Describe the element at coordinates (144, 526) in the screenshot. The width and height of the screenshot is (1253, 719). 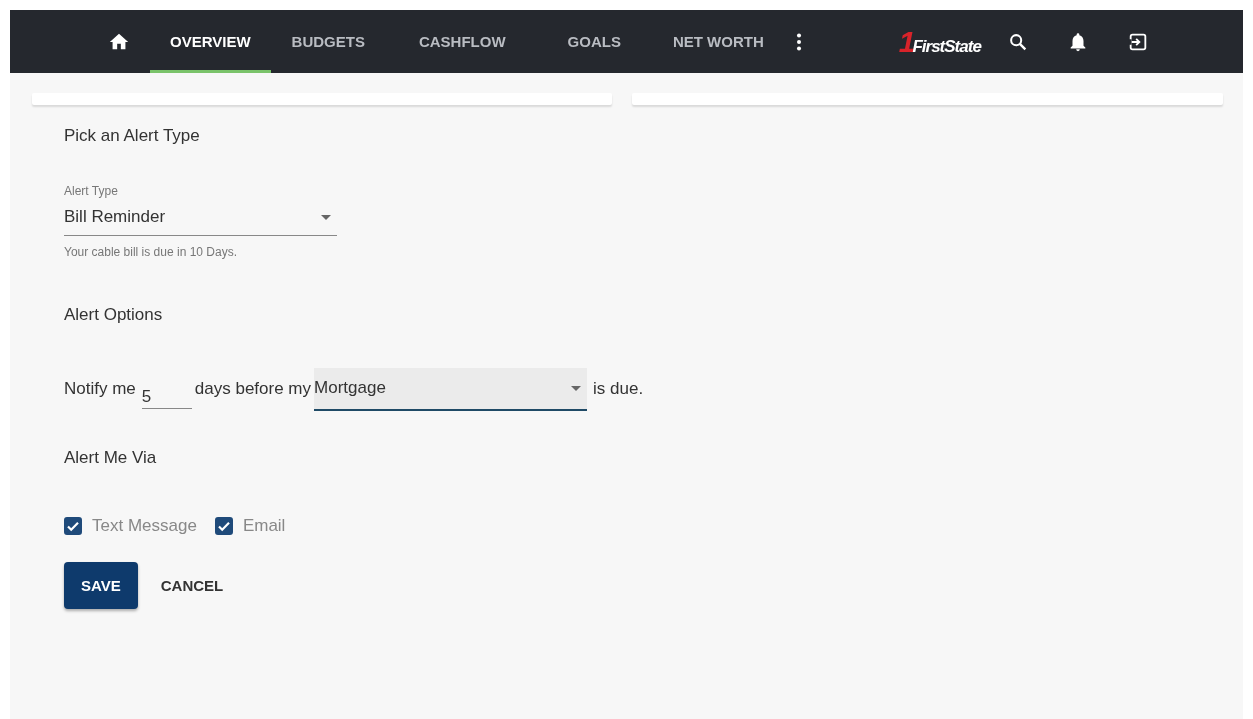
I see `checkbox-label: Text Message` at that location.